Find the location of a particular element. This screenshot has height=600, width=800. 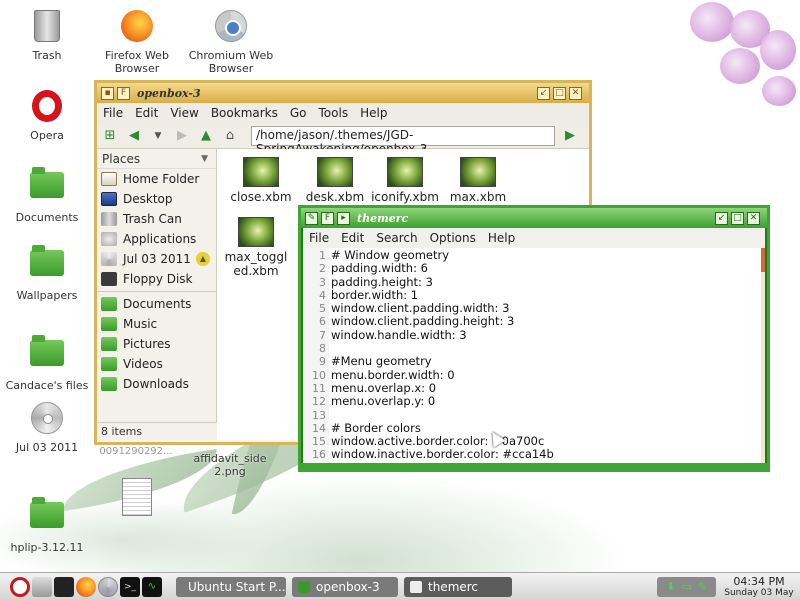

eject-icon: ▲ is located at coordinates (203, 259).